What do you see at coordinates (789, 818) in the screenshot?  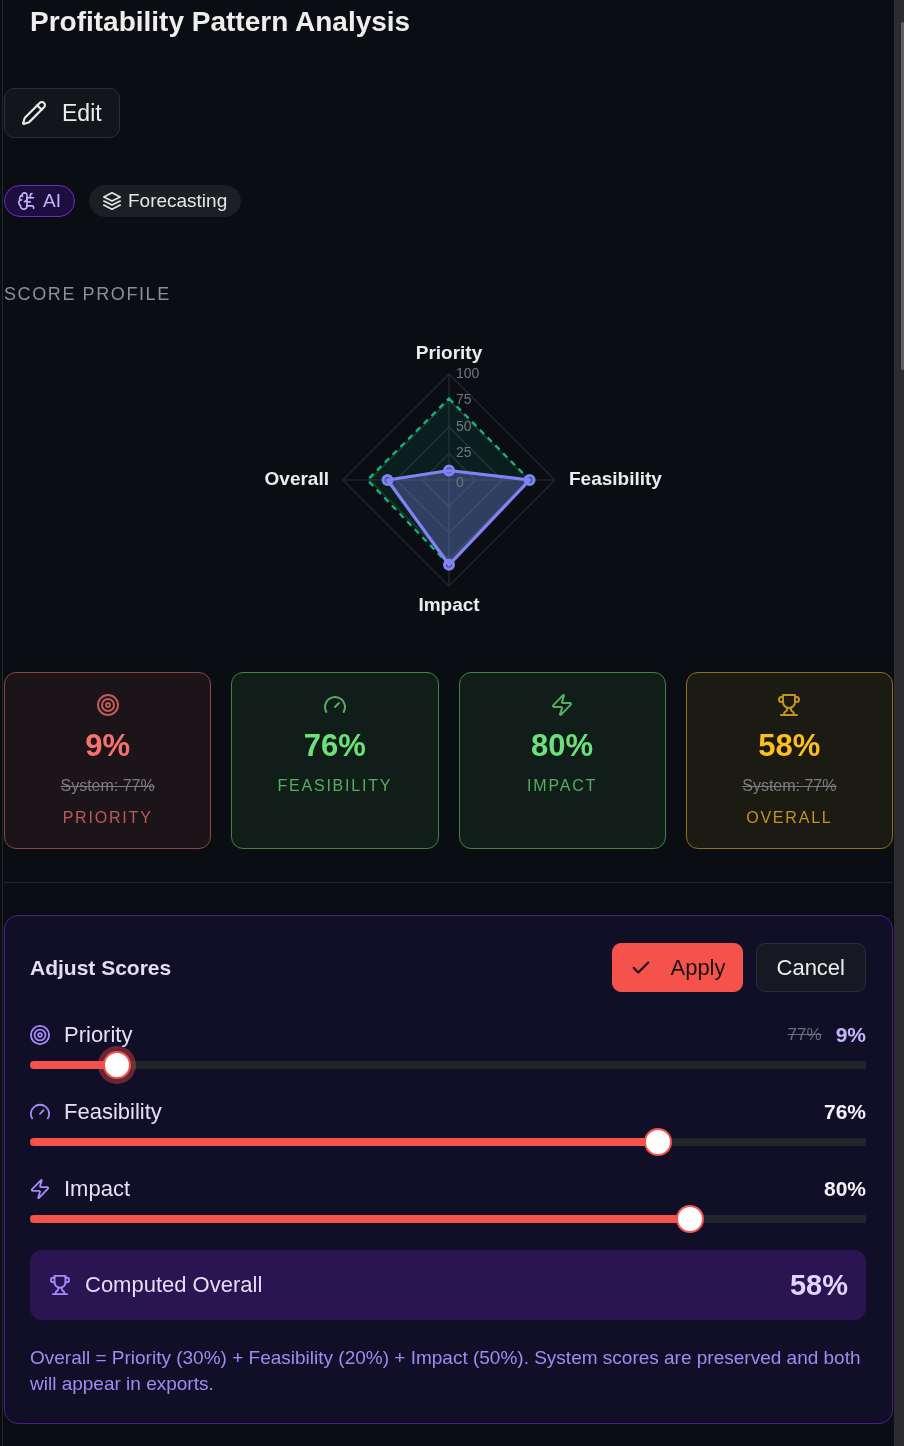 I see `score-label: OVERALL` at bounding box center [789, 818].